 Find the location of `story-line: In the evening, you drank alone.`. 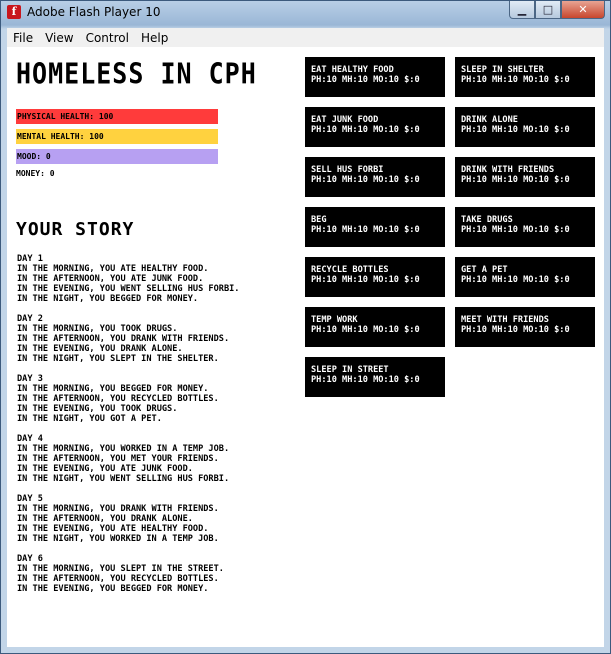

story-line: In the evening, you drank alone. is located at coordinates (100, 349).